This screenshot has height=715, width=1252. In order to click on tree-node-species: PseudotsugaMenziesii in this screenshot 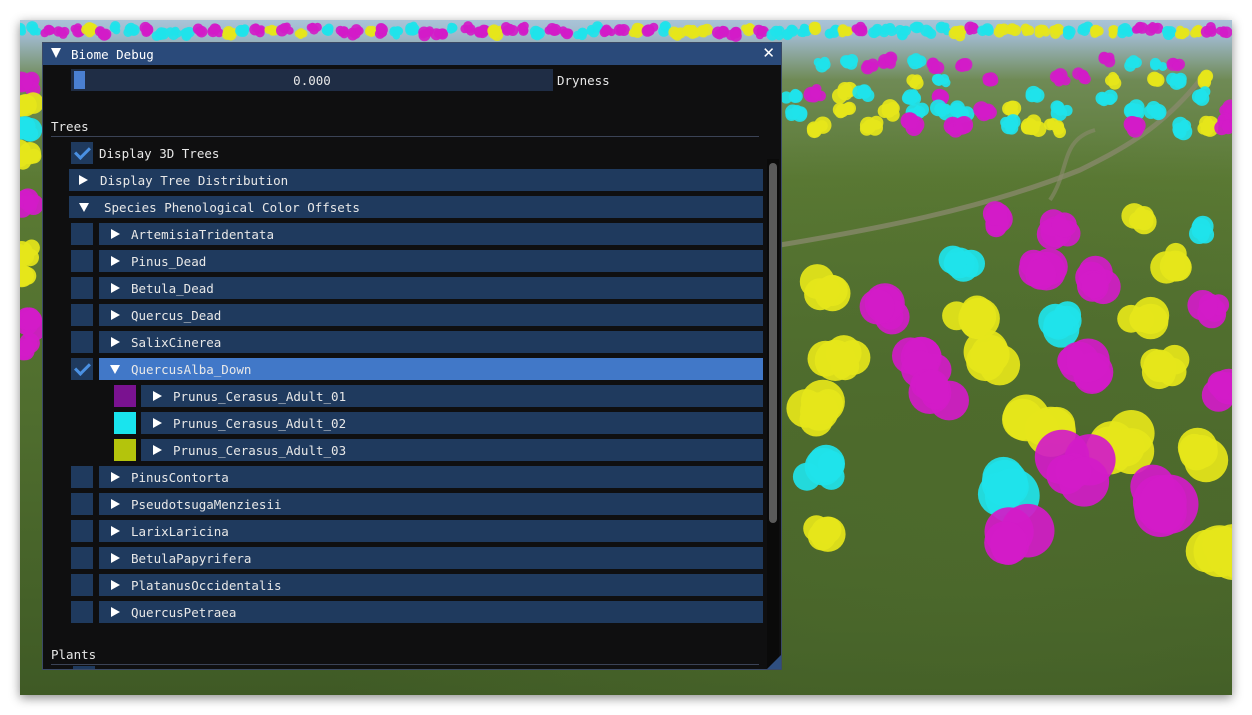, I will do `click(431, 504)`.